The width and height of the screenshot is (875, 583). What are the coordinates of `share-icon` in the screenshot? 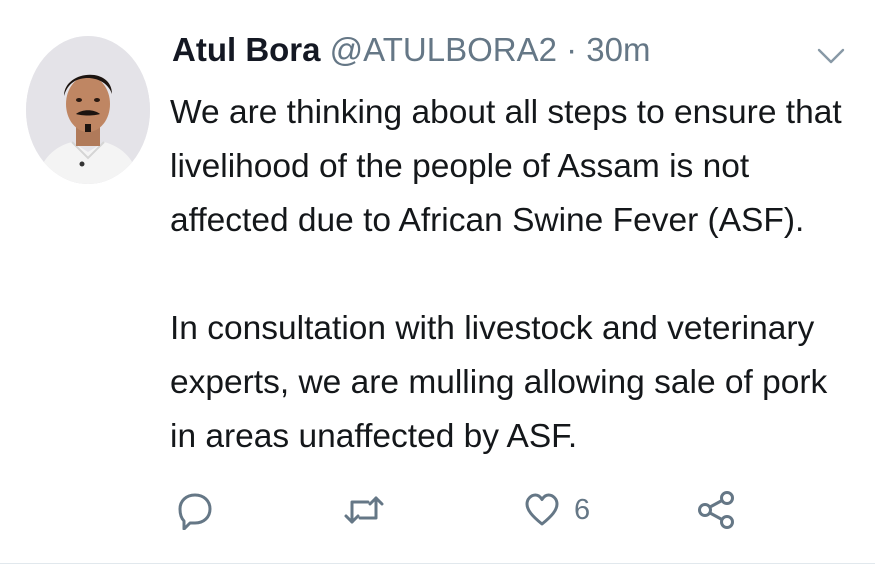 It's located at (716, 510).